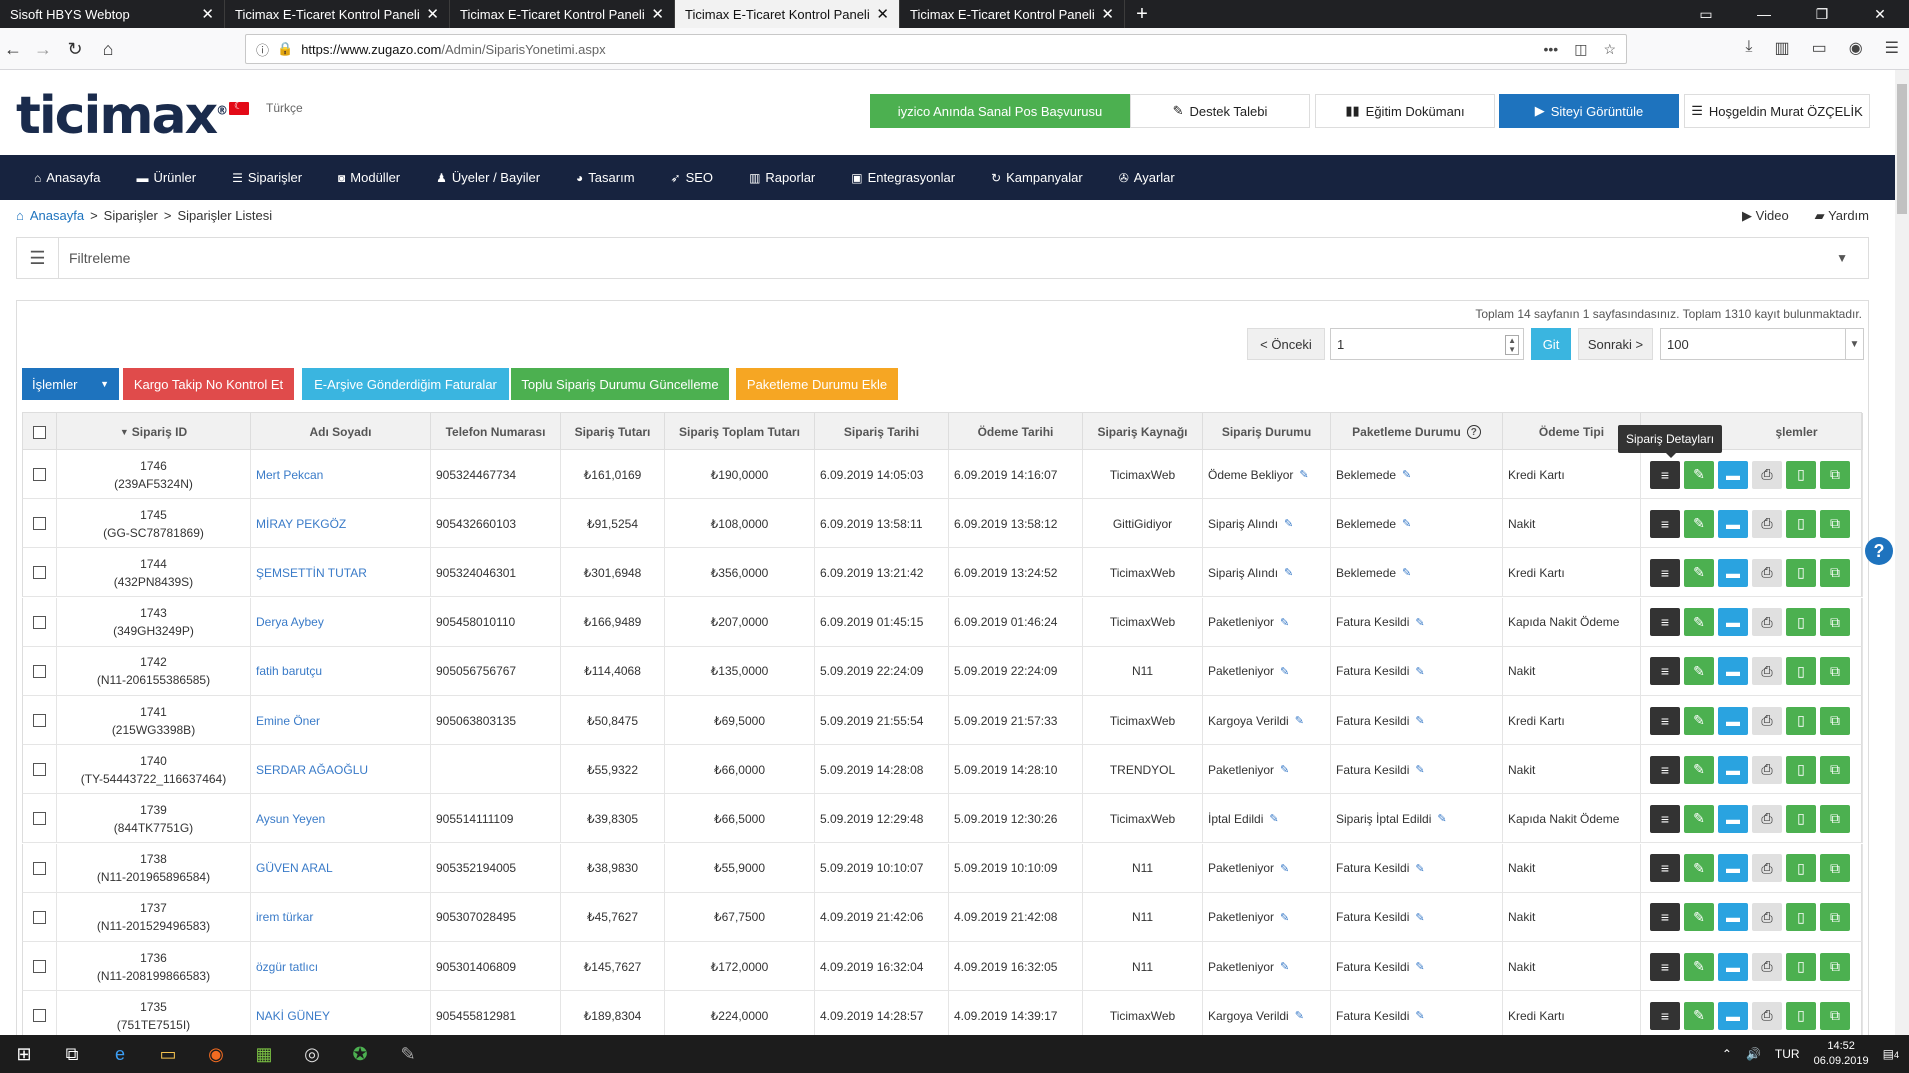  I want to click on customer-name-link: SERDAR AĞAOĞLU, so click(312, 770).